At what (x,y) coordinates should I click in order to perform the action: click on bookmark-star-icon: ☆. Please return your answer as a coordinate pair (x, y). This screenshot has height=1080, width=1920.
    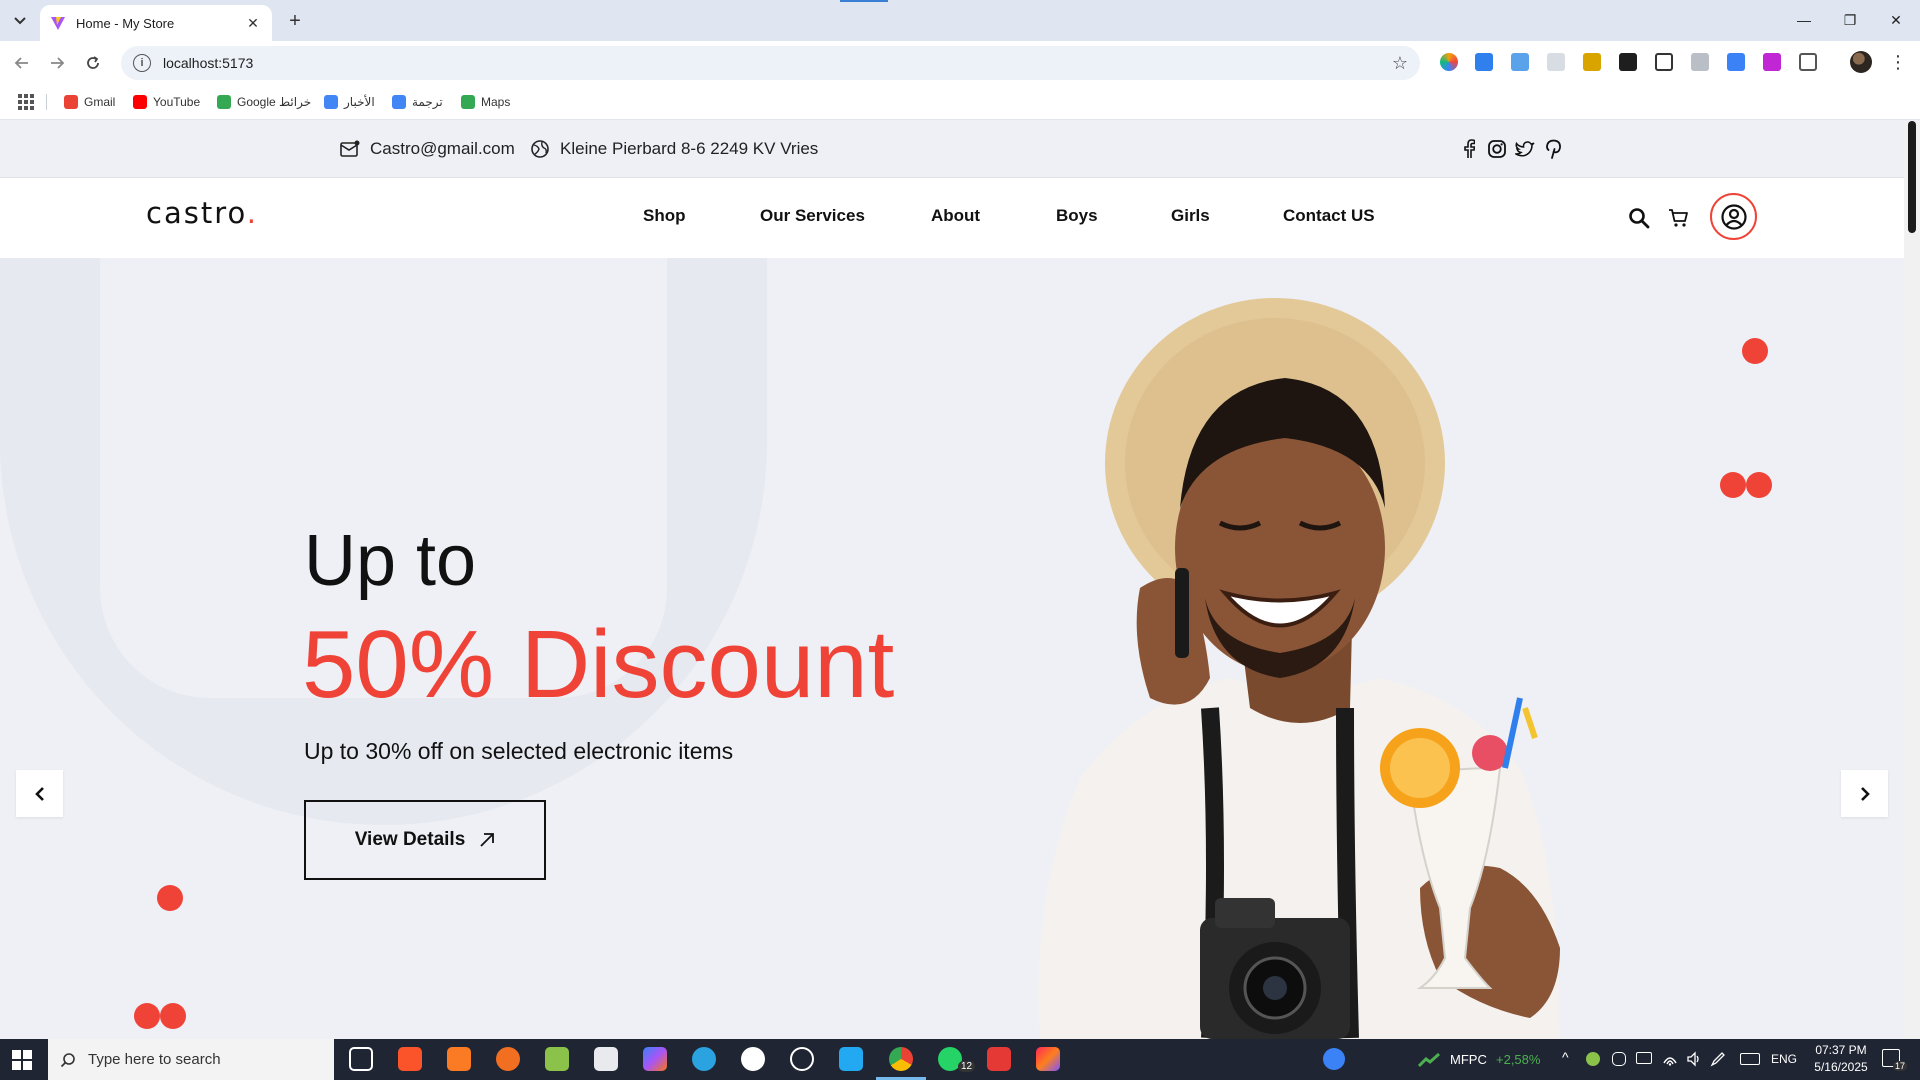
    Looking at the image, I should click on (1400, 63).